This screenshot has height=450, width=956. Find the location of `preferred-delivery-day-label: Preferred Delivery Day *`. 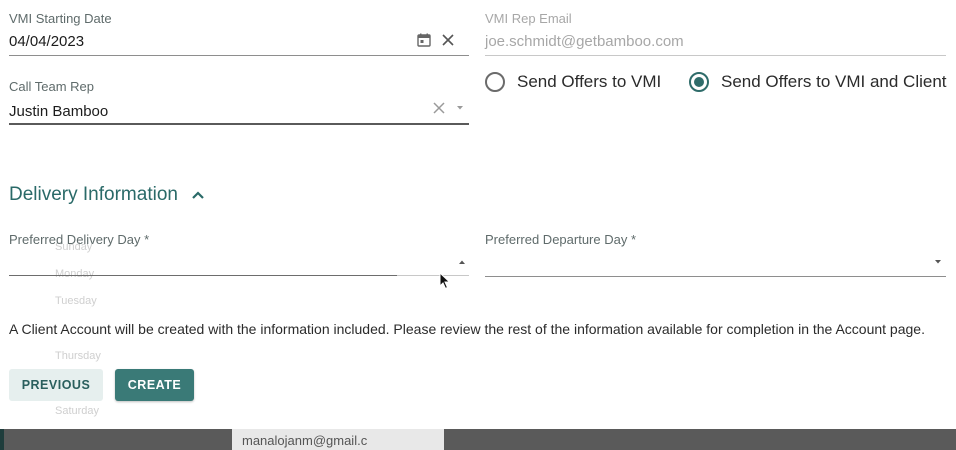

preferred-delivery-day-label: Preferred Delivery Day * is located at coordinates (79, 239).